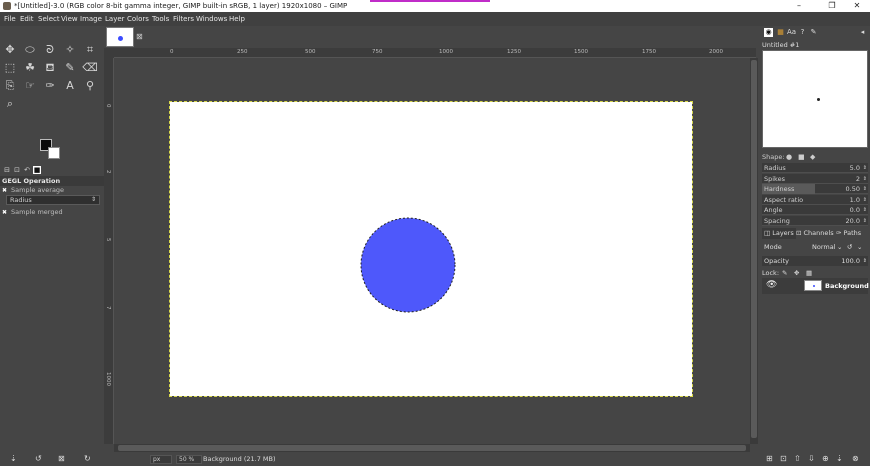 This screenshot has height=466, width=870. I want to click on menu-tools: Tools, so click(160, 19).